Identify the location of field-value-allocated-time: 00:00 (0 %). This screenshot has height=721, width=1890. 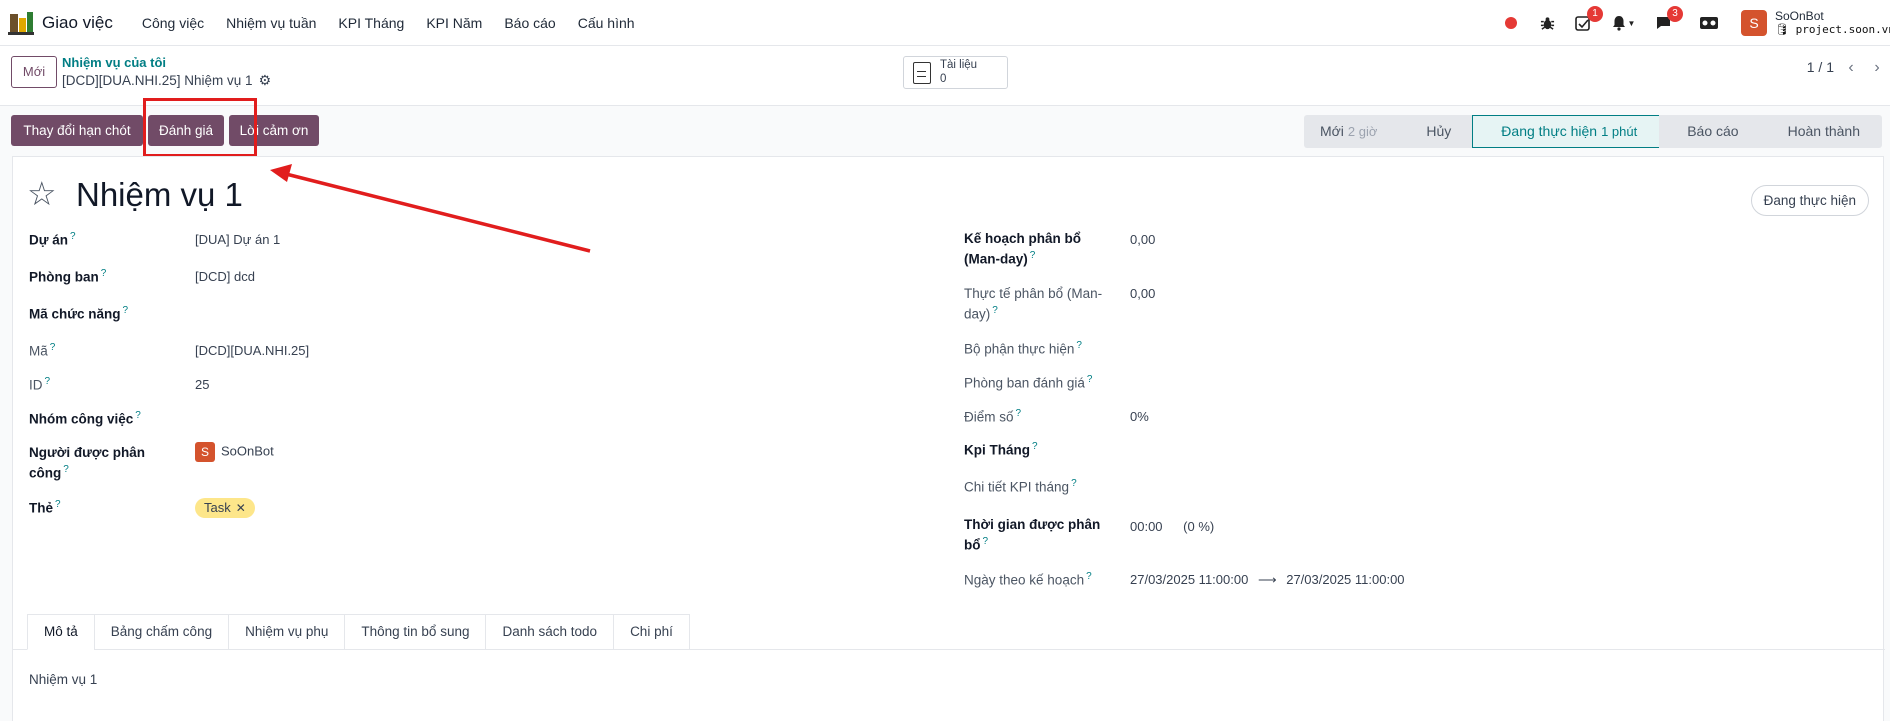
(1172, 527).